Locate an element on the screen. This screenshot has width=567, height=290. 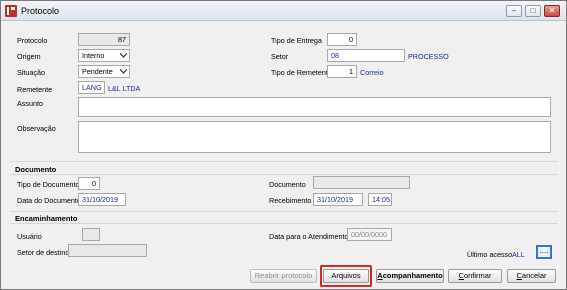
documento-field is located at coordinates (361, 182).